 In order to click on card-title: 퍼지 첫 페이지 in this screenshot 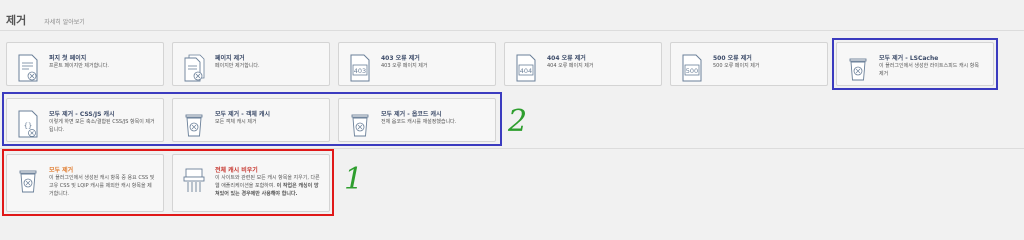, I will do `click(68, 58)`.